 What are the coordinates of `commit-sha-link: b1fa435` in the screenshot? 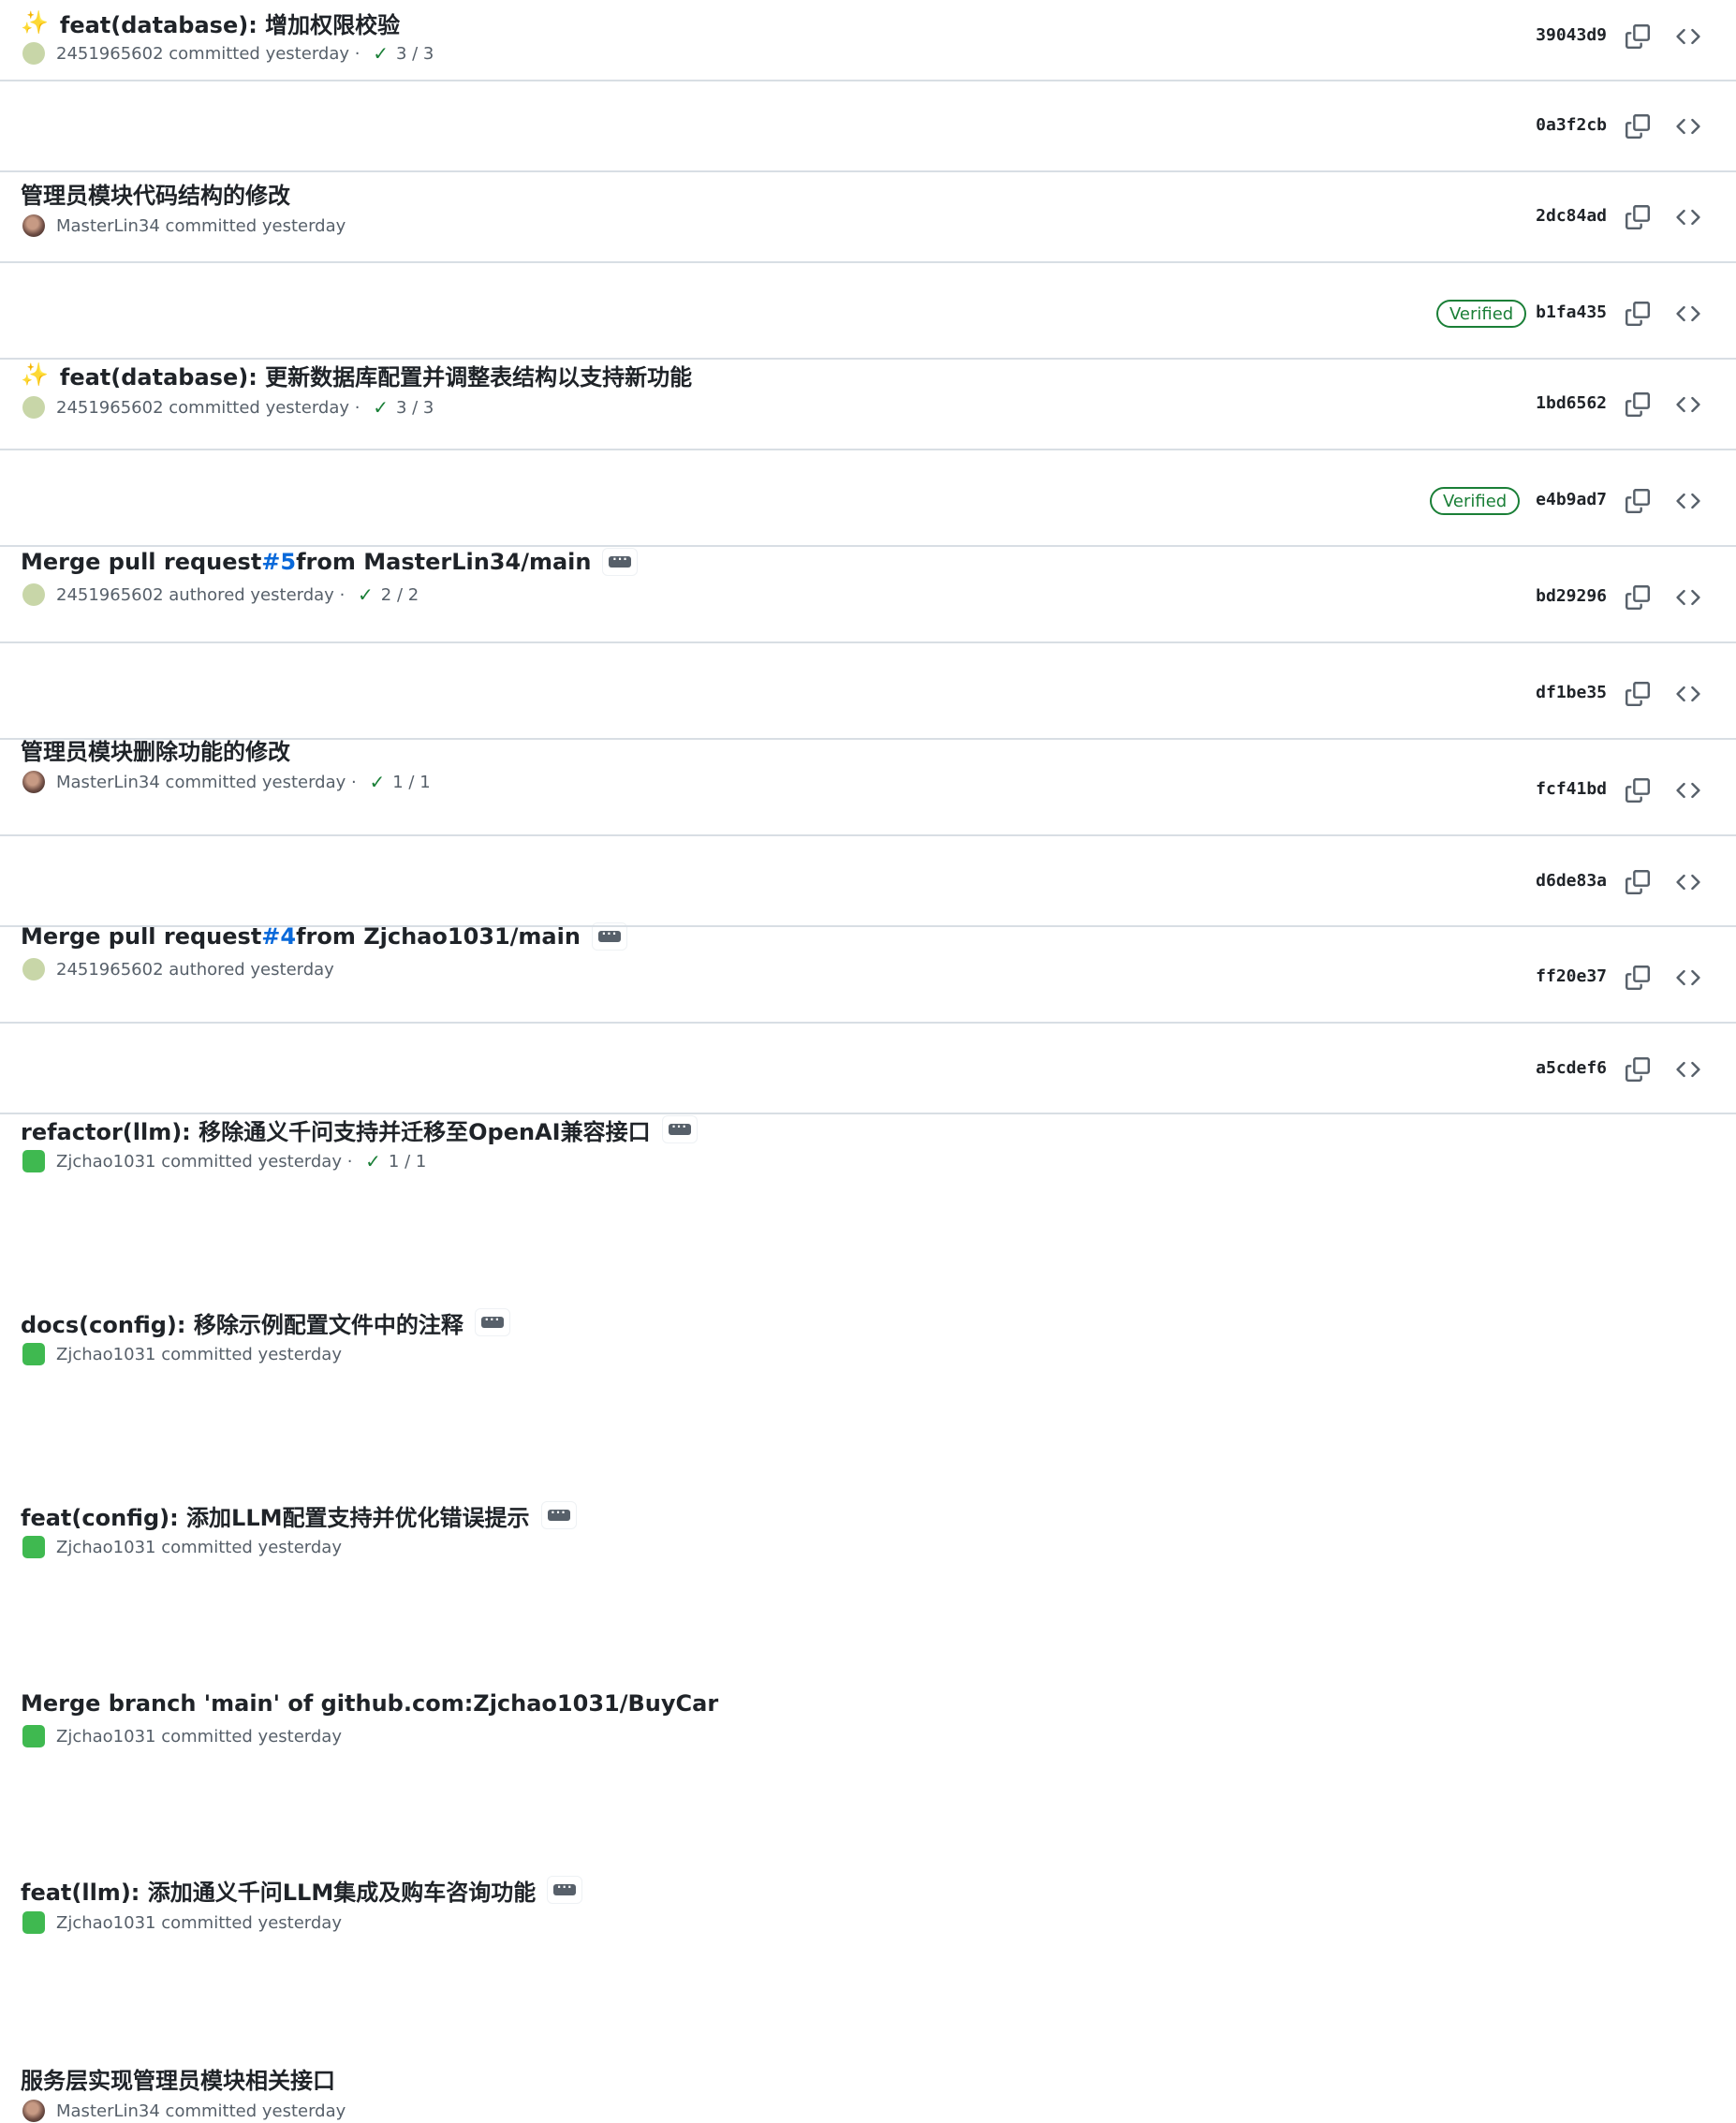 It's located at (1571, 312).